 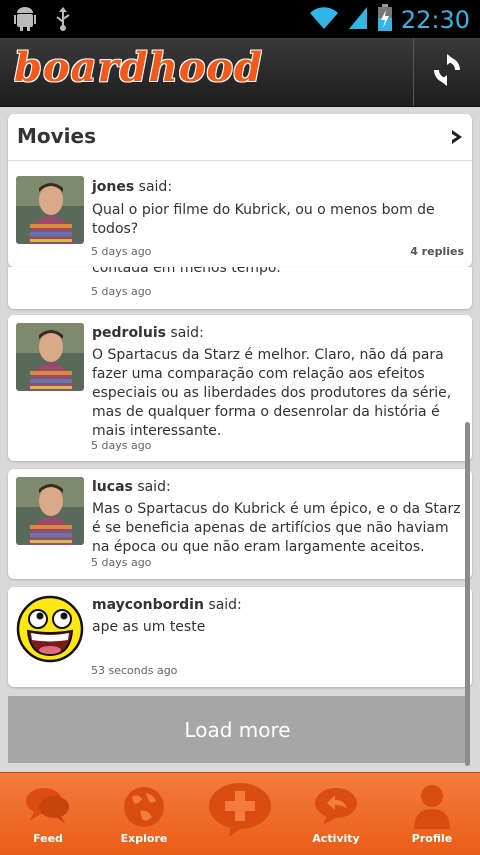 What do you see at coordinates (149, 627) in the screenshot?
I see `post-body: ape as um teste` at bounding box center [149, 627].